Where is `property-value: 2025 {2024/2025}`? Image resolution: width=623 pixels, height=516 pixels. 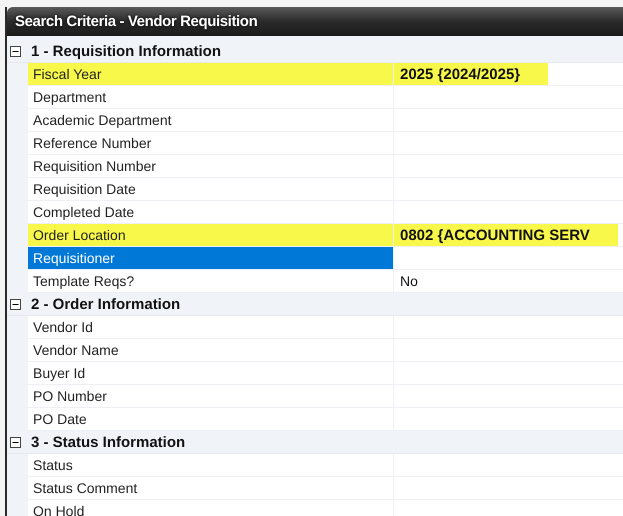 property-value: 2025 {2024/2025} is located at coordinates (471, 74).